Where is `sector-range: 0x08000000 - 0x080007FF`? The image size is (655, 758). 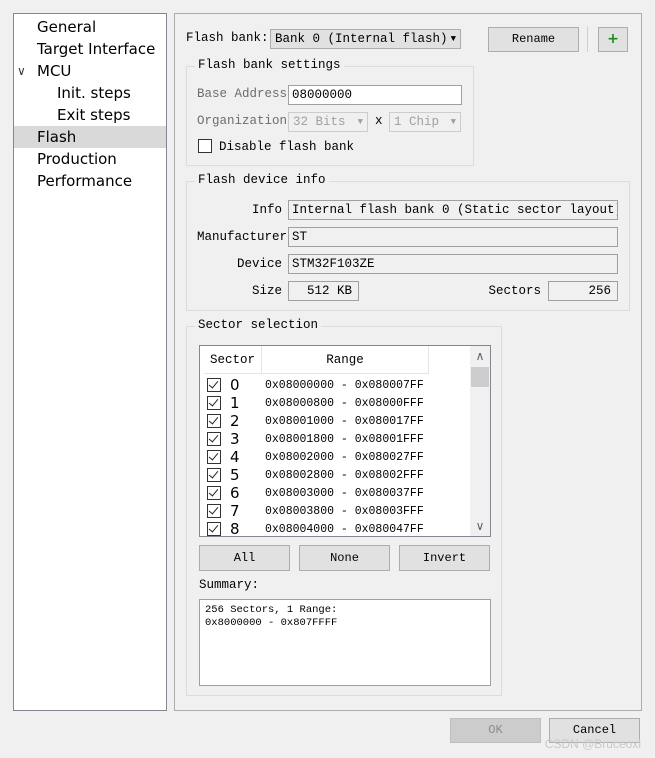 sector-range: 0x08000000 - 0x080007FF is located at coordinates (344, 385).